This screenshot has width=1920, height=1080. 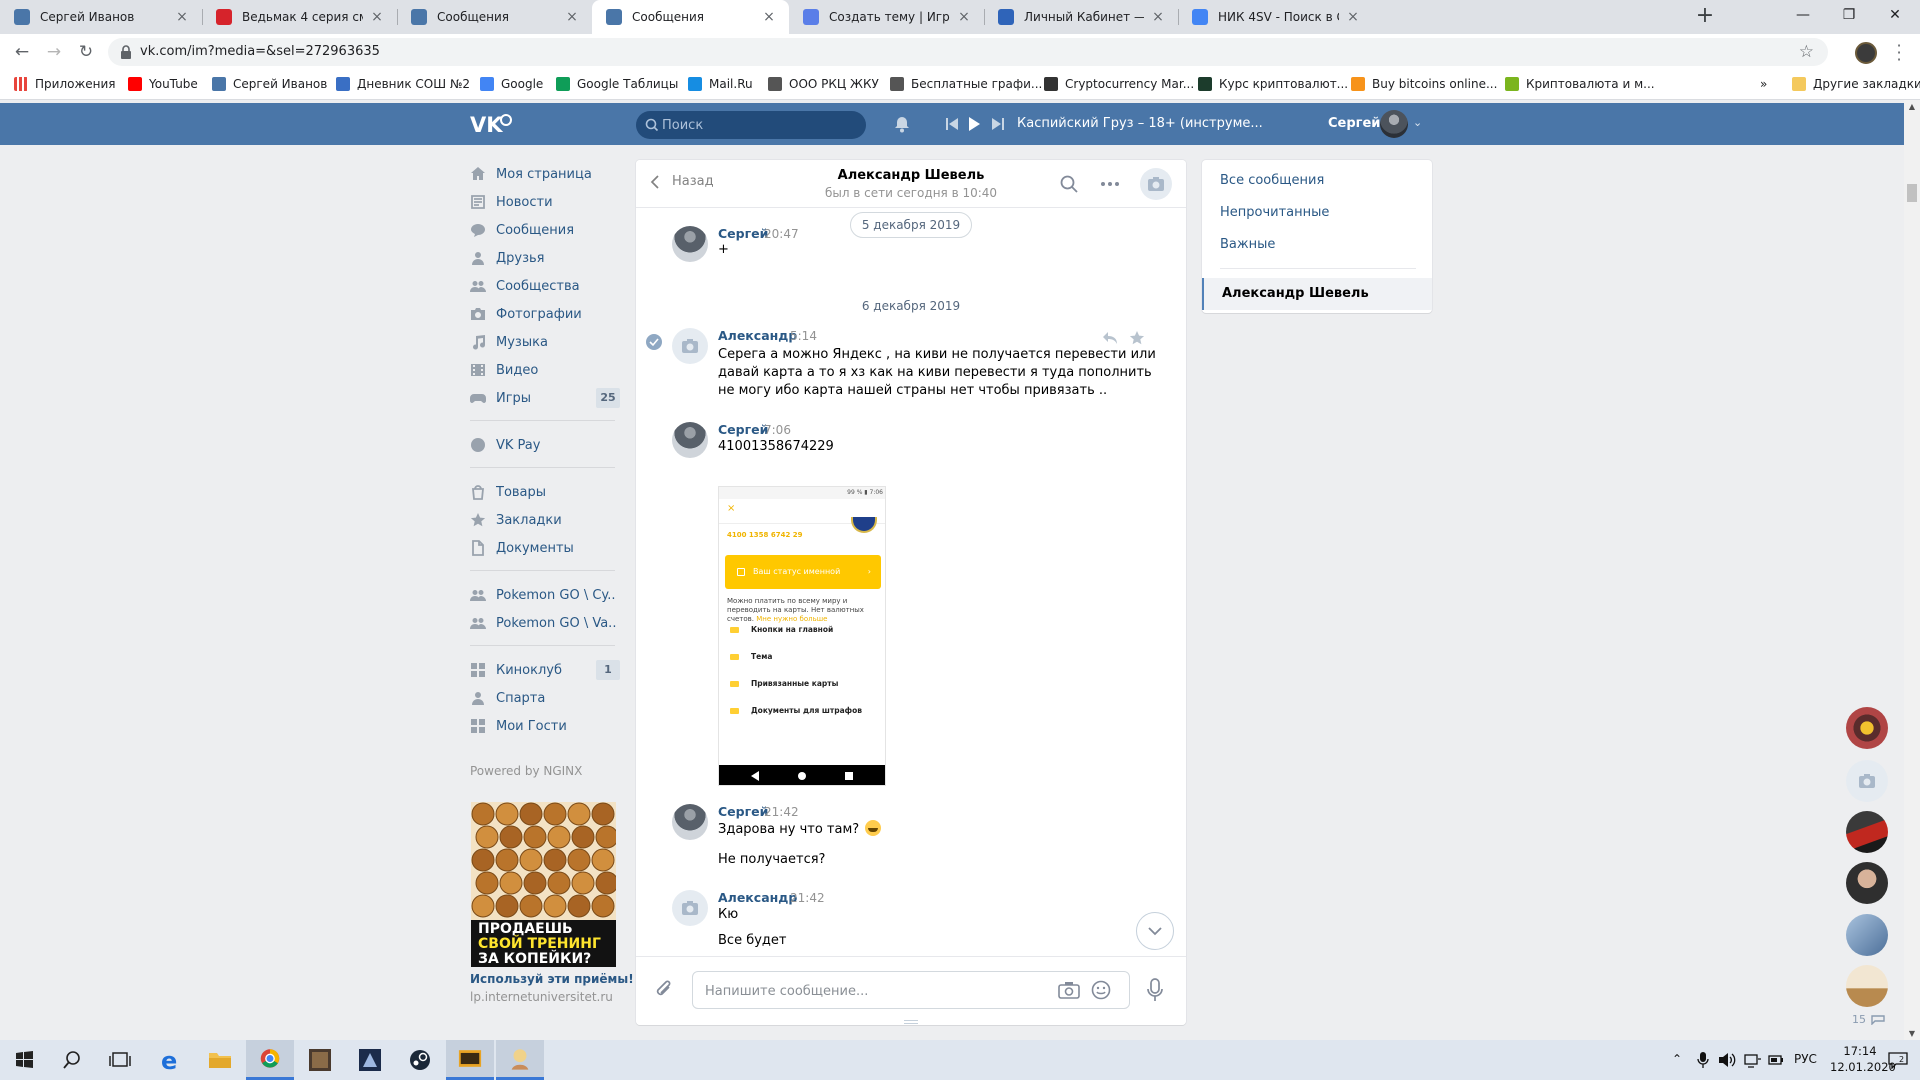 What do you see at coordinates (1274, 212) in the screenshot?
I see `filter-unread: Непрочитанные` at bounding box center [1274, 212].